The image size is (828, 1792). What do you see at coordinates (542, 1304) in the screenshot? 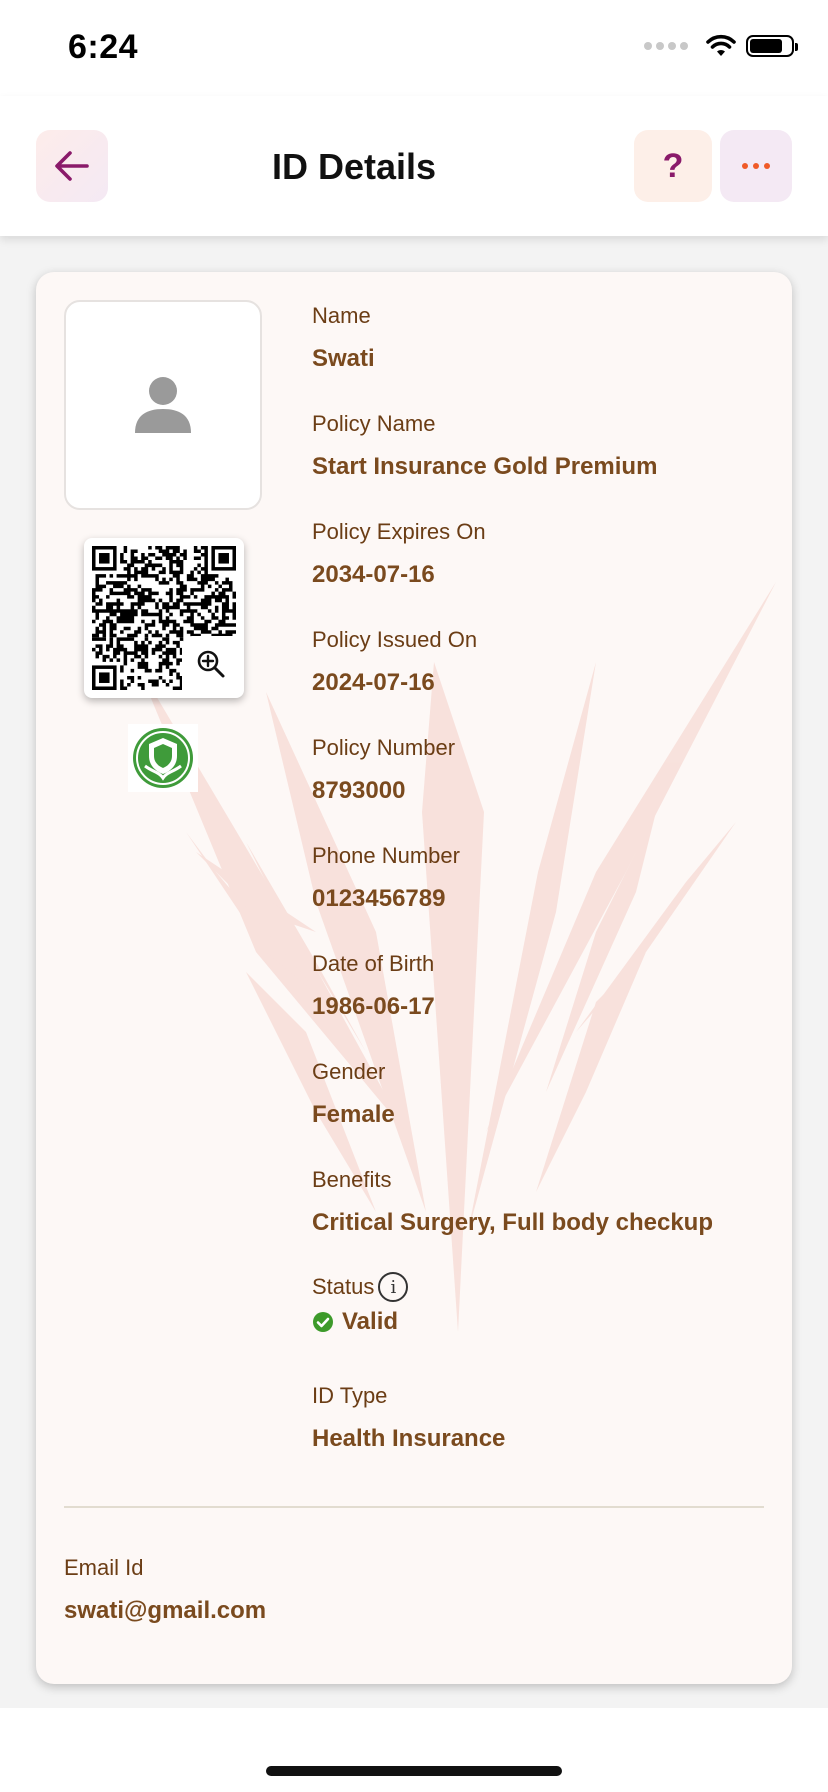
I see `field-status: Status i Valid` at bounding box center [542, 1304].